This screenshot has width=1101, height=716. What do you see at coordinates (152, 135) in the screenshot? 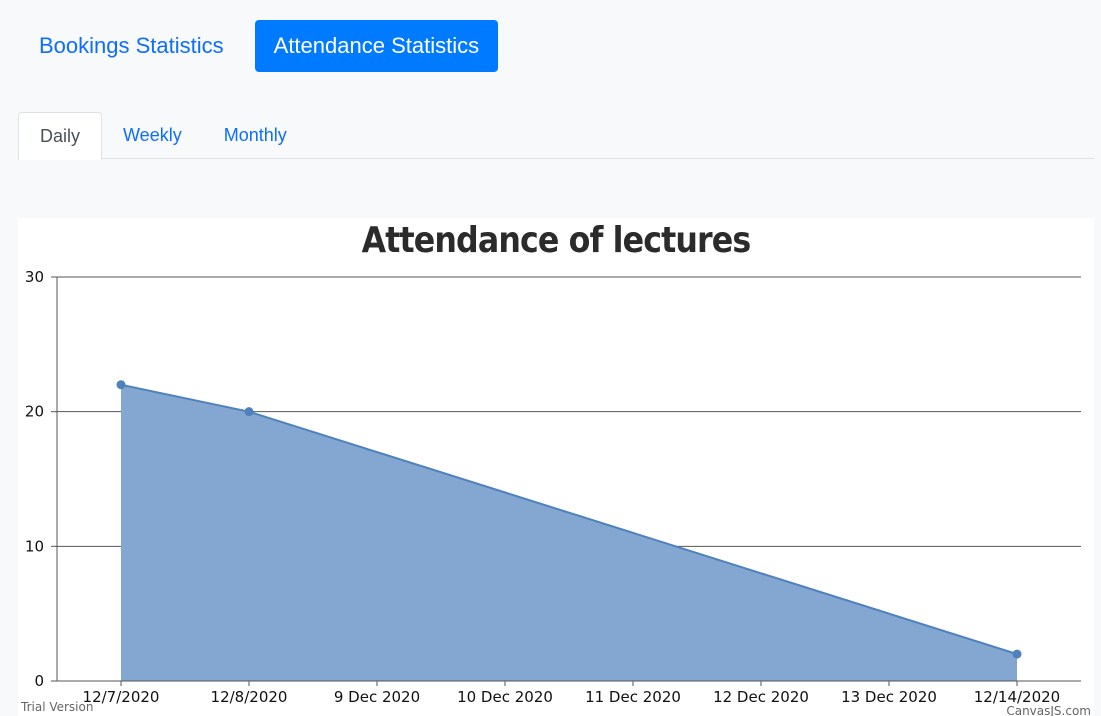
I see `tab-weekly: Weekly` at bounding box center [152, 135].